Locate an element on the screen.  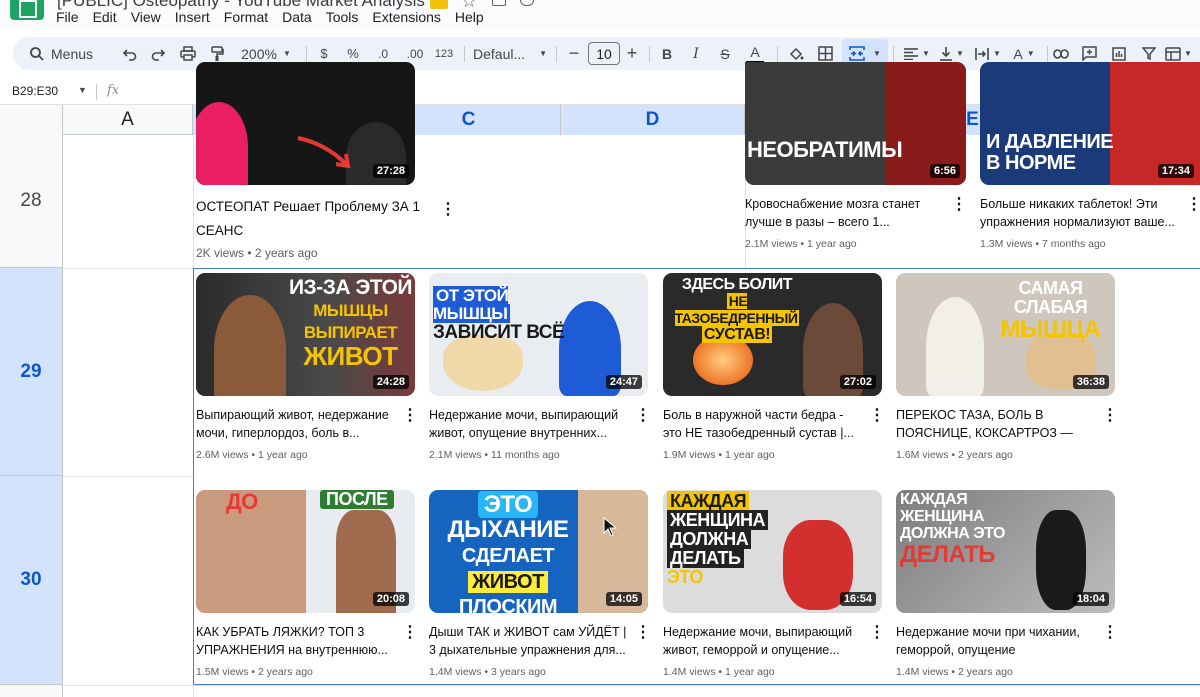
video-thumbnail: КАЖДАЯ ЖЕНЩИНА ДОЛЖНА ДЕЛАТЬ ЭТО 16:54 is located at coordinates (772, 551).